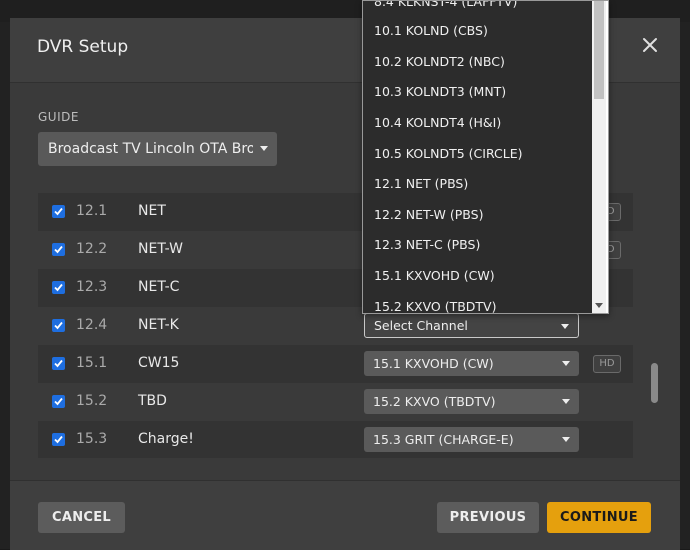 The image size is (690, 550). Describe the element at coordinates (159, 363) in the screenshot. I see `channel-name: CW15` at that location.